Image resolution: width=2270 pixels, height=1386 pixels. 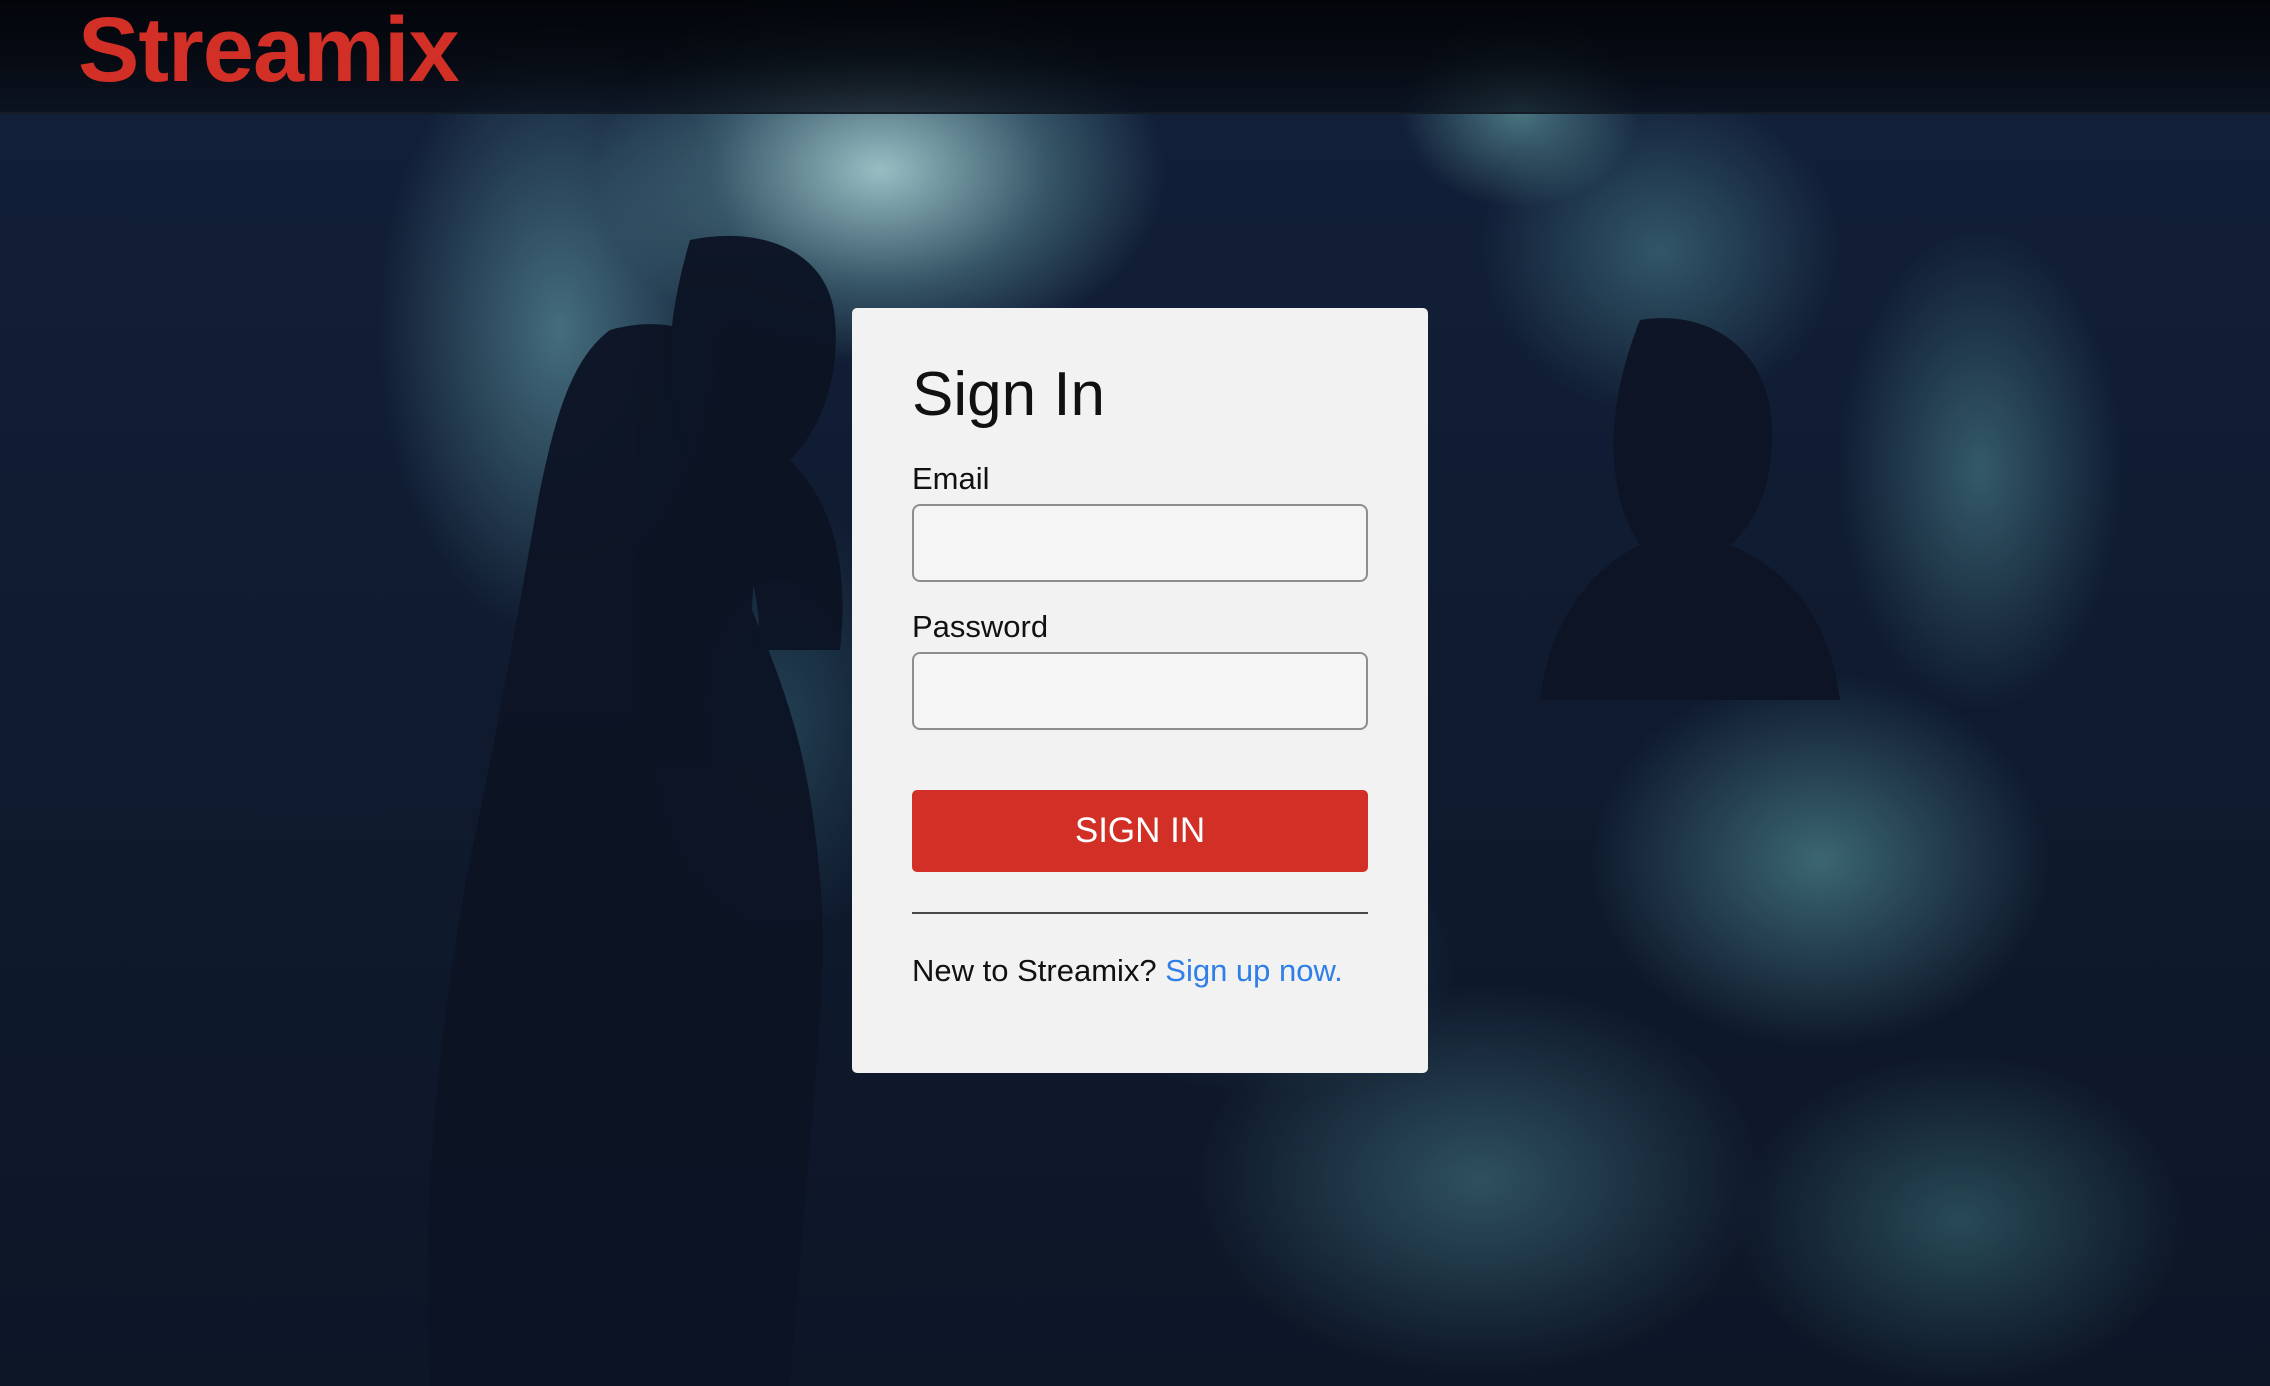 I want to click on sign-in-button: SIGN IN, so click(x=1140, y=831).